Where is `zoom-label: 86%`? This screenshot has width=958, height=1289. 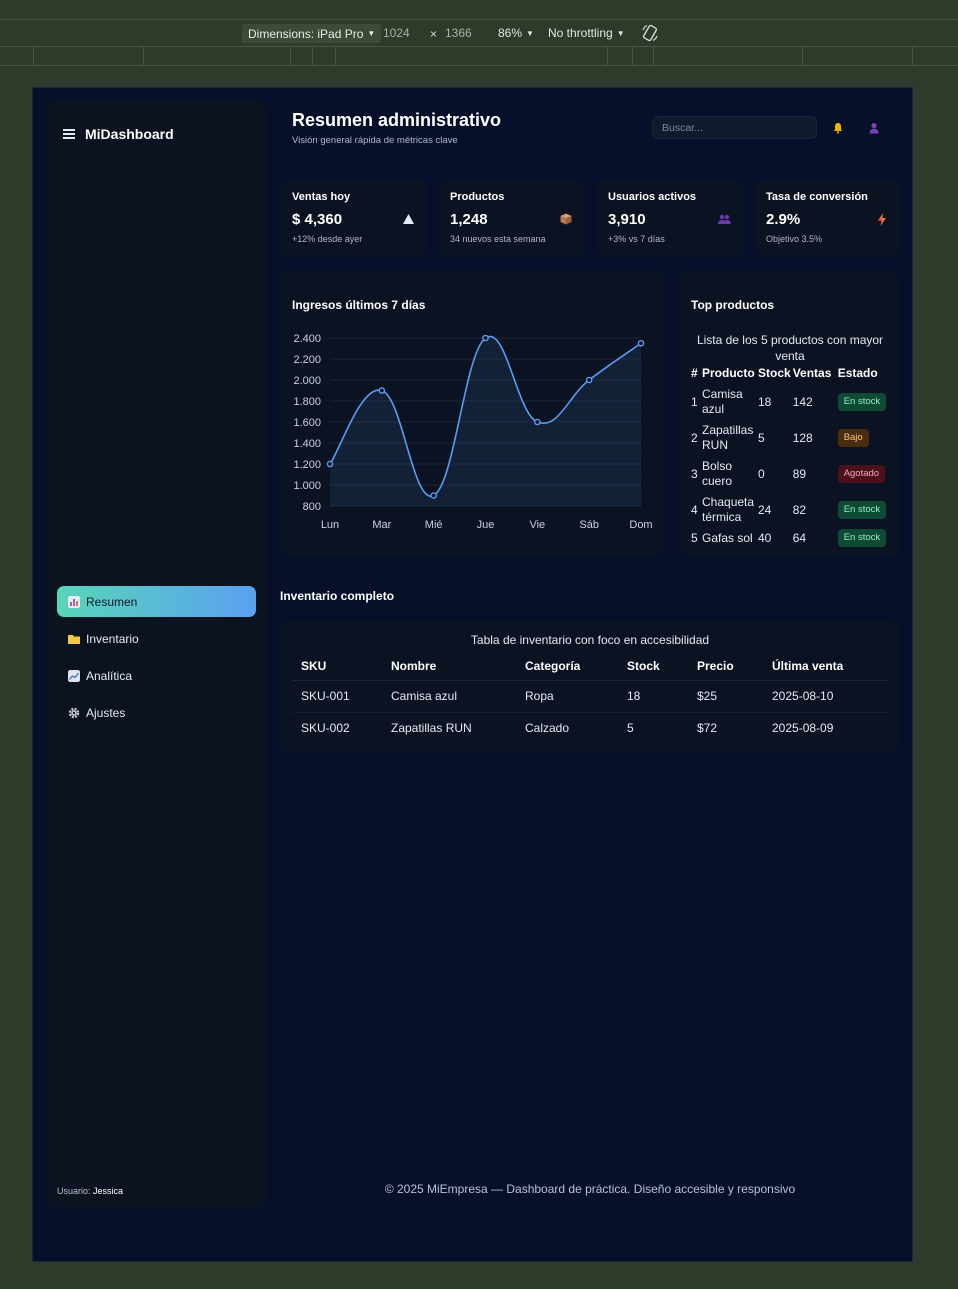 zoom-label: 86% is located at coordinates (510, 33).